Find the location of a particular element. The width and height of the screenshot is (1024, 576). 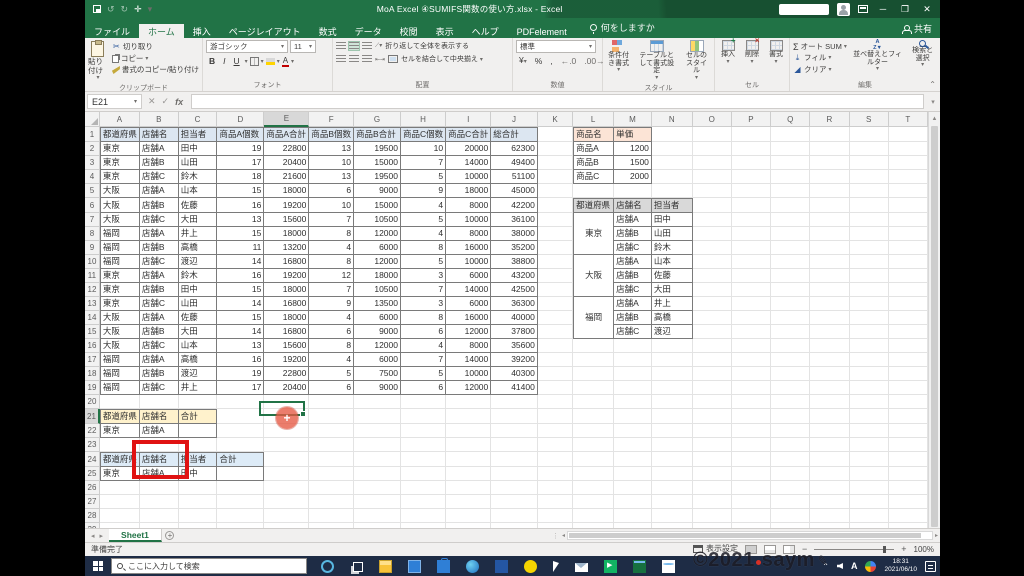

cell-O16 is located at coordinates (712, 346).